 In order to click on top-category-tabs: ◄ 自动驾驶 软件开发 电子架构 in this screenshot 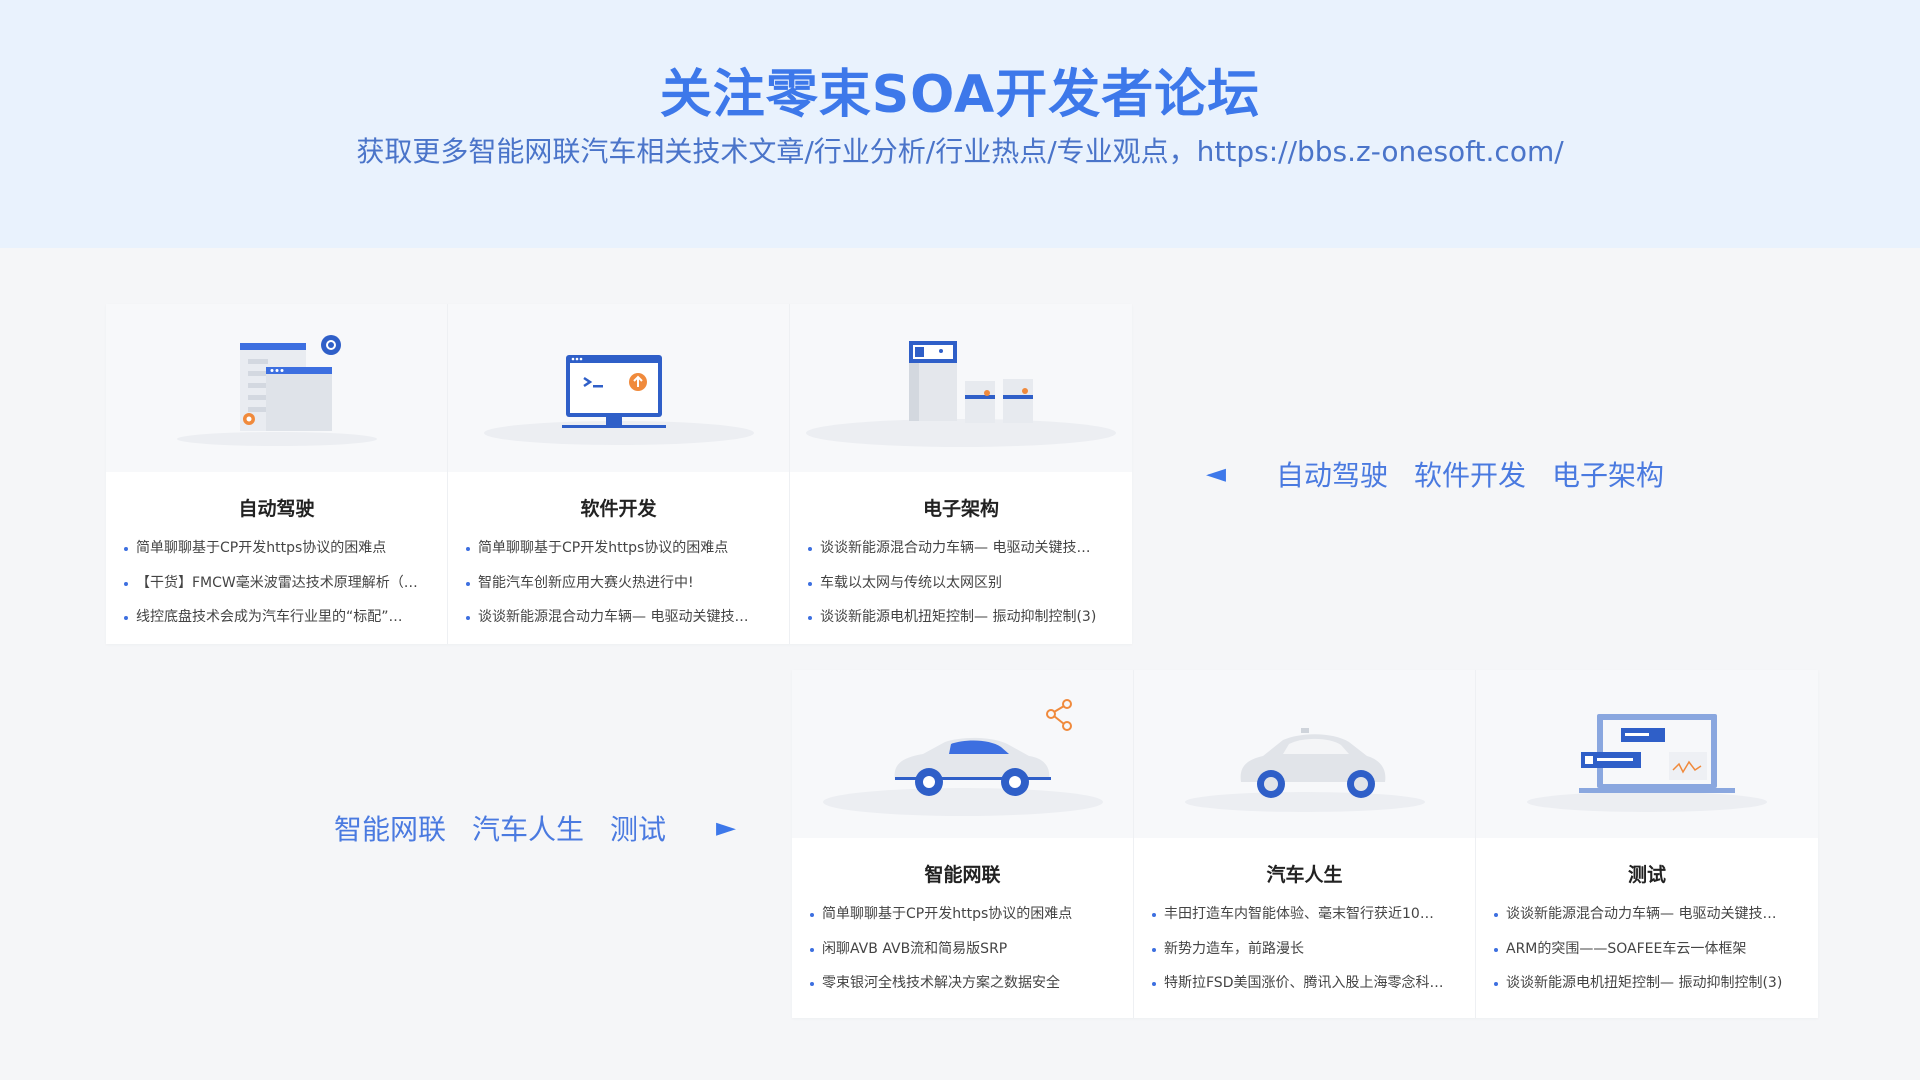, I will do `click(1435, 474)`.